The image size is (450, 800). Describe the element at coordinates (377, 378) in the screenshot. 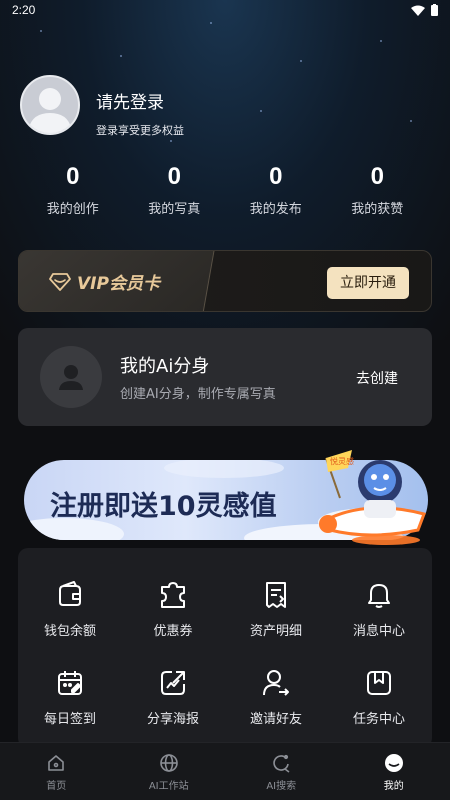

I see `create-ai-button: 去创建` at that location.